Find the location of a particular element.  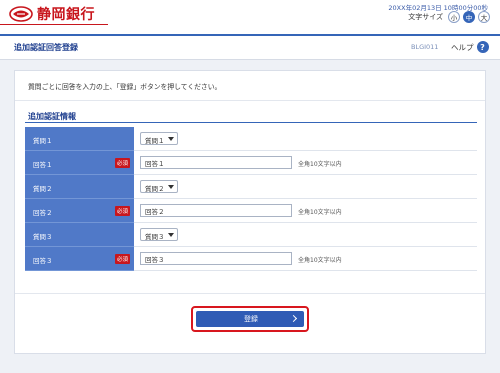

row-value-cell: 質問３ is located at coordinates (307, 235).